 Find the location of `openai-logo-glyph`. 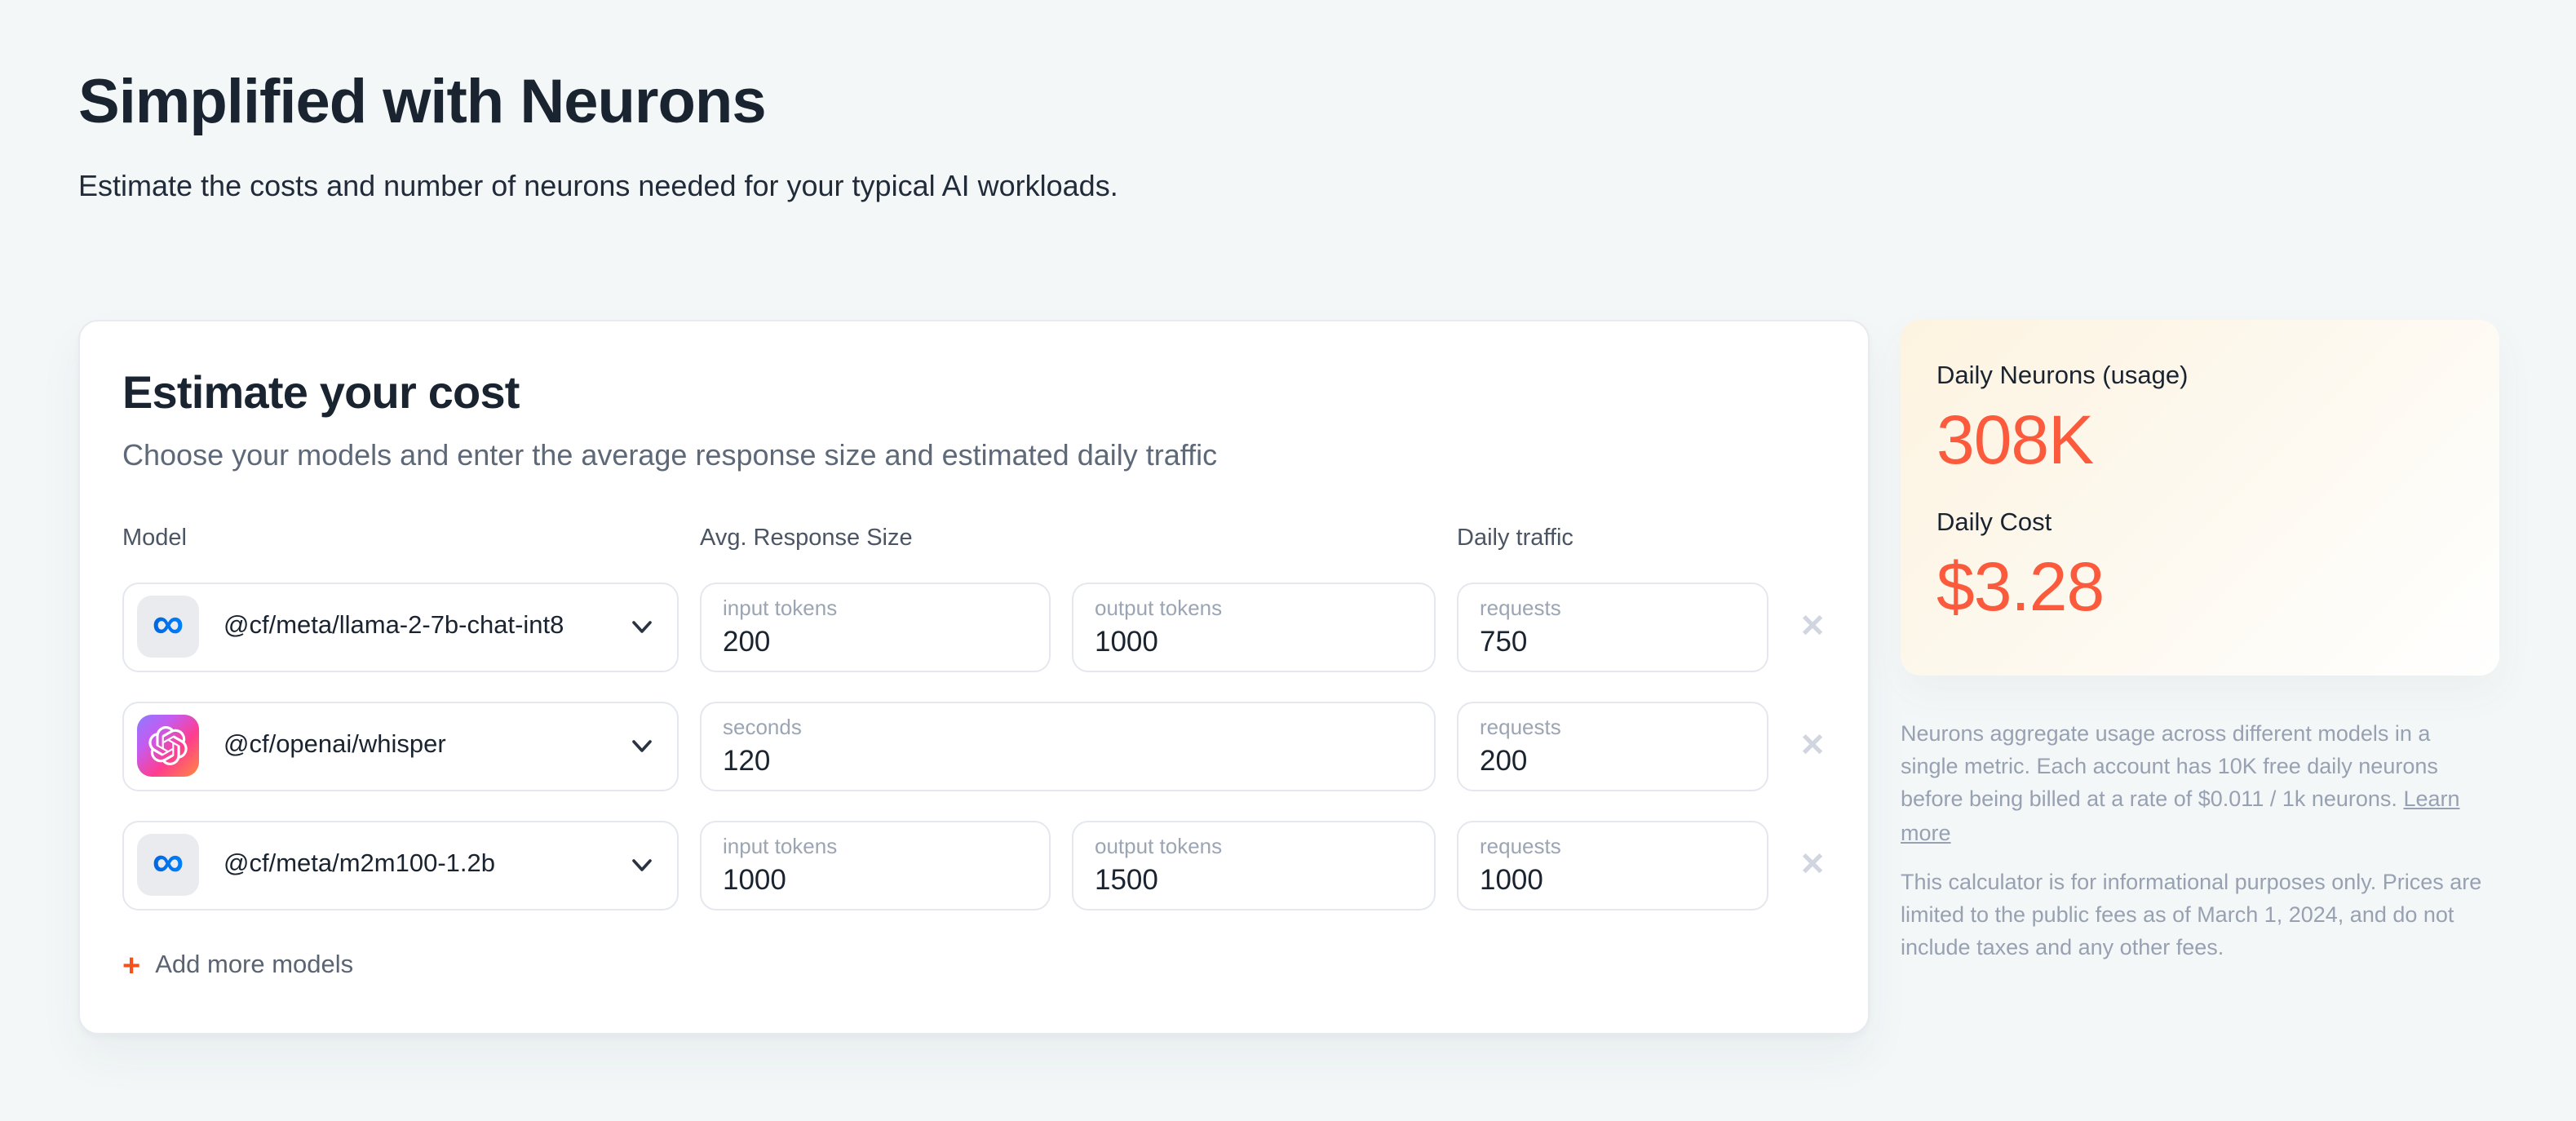

openai-logo-glyph is located at coordinates (168, 747).